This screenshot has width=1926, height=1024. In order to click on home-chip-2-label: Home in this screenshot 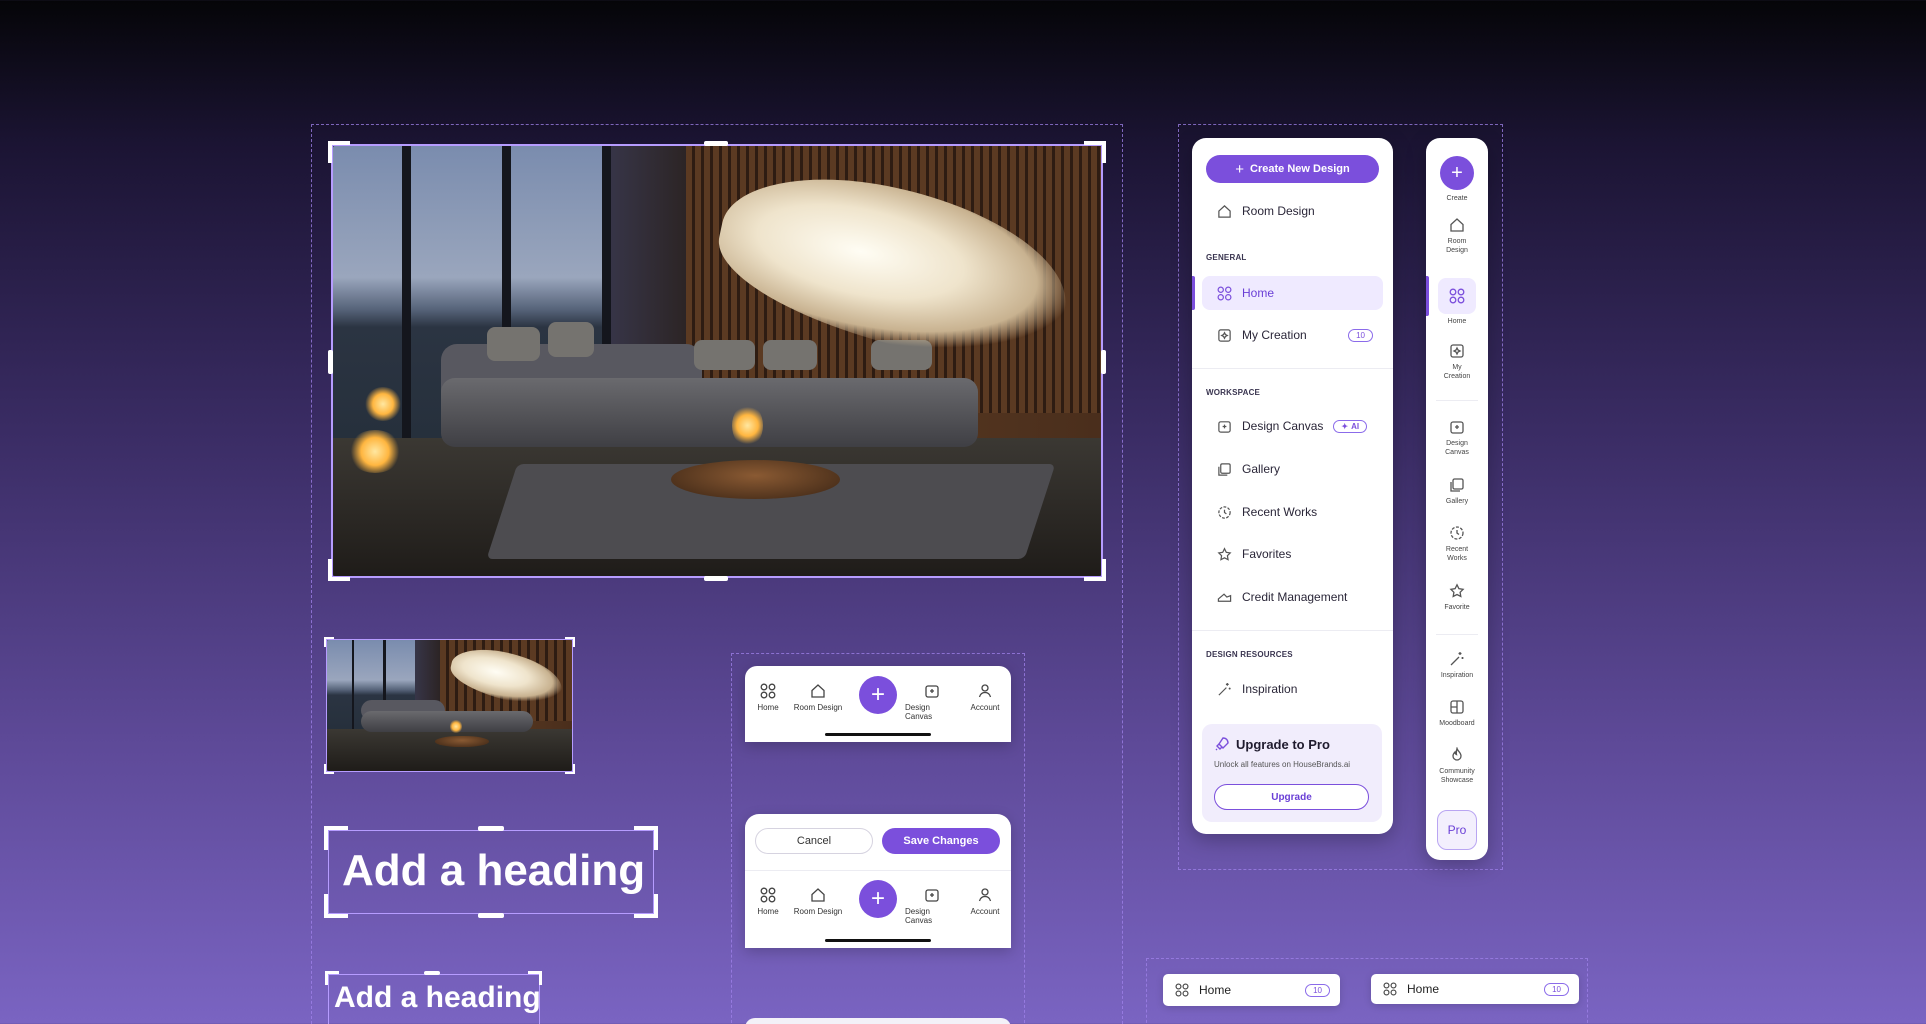, I will do `click(1423, 989)`.